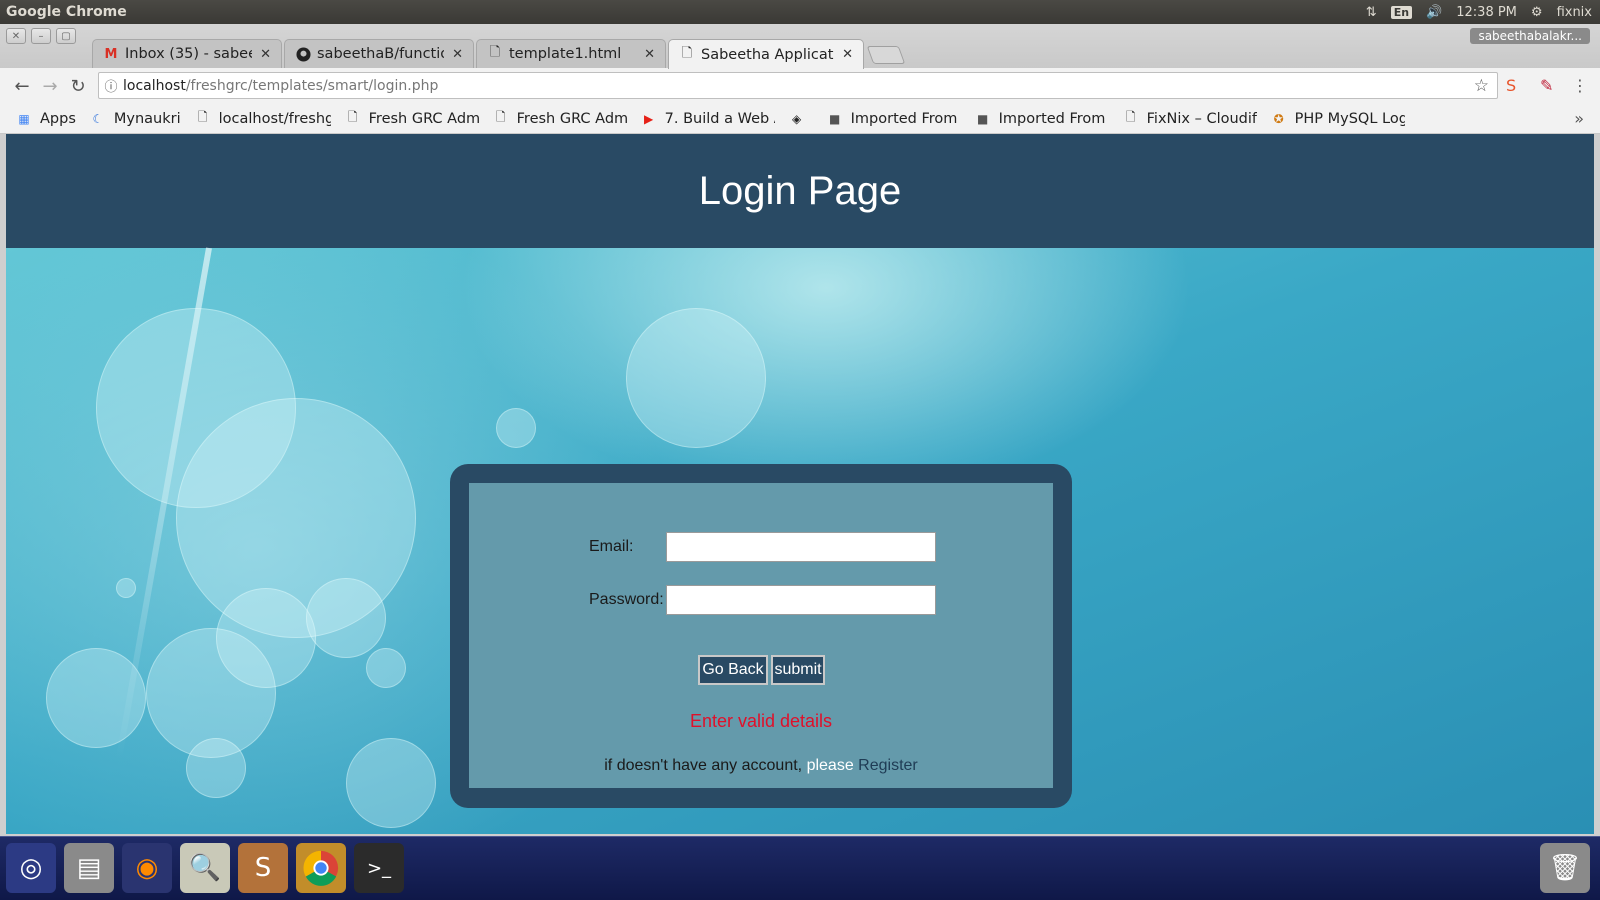 The height and width of the screenshot is (900, 1600). I want to click on reload-icon: ↻, so click(78, 86).